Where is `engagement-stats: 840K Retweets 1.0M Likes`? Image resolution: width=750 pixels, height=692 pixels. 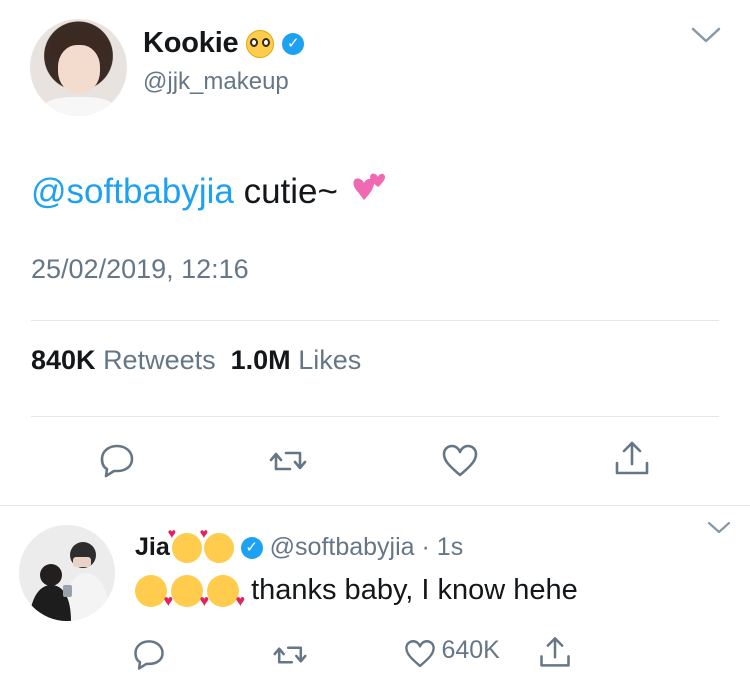 engagement-stats: 840K Retweets 1.0M Likes is located at coordinates (196, 360).